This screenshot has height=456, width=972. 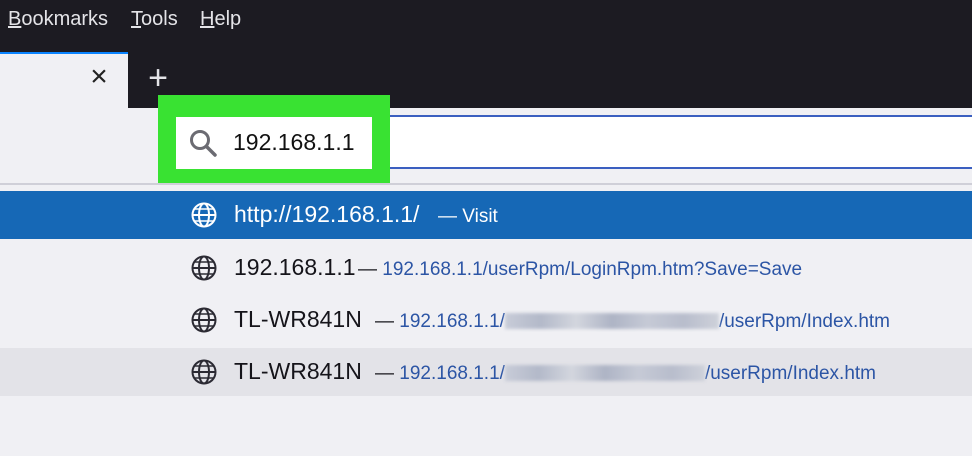 What do you see at coordinates (99, 77) in the screenshot?
I see `close-icon: ×` at bounding box center [99, 77].